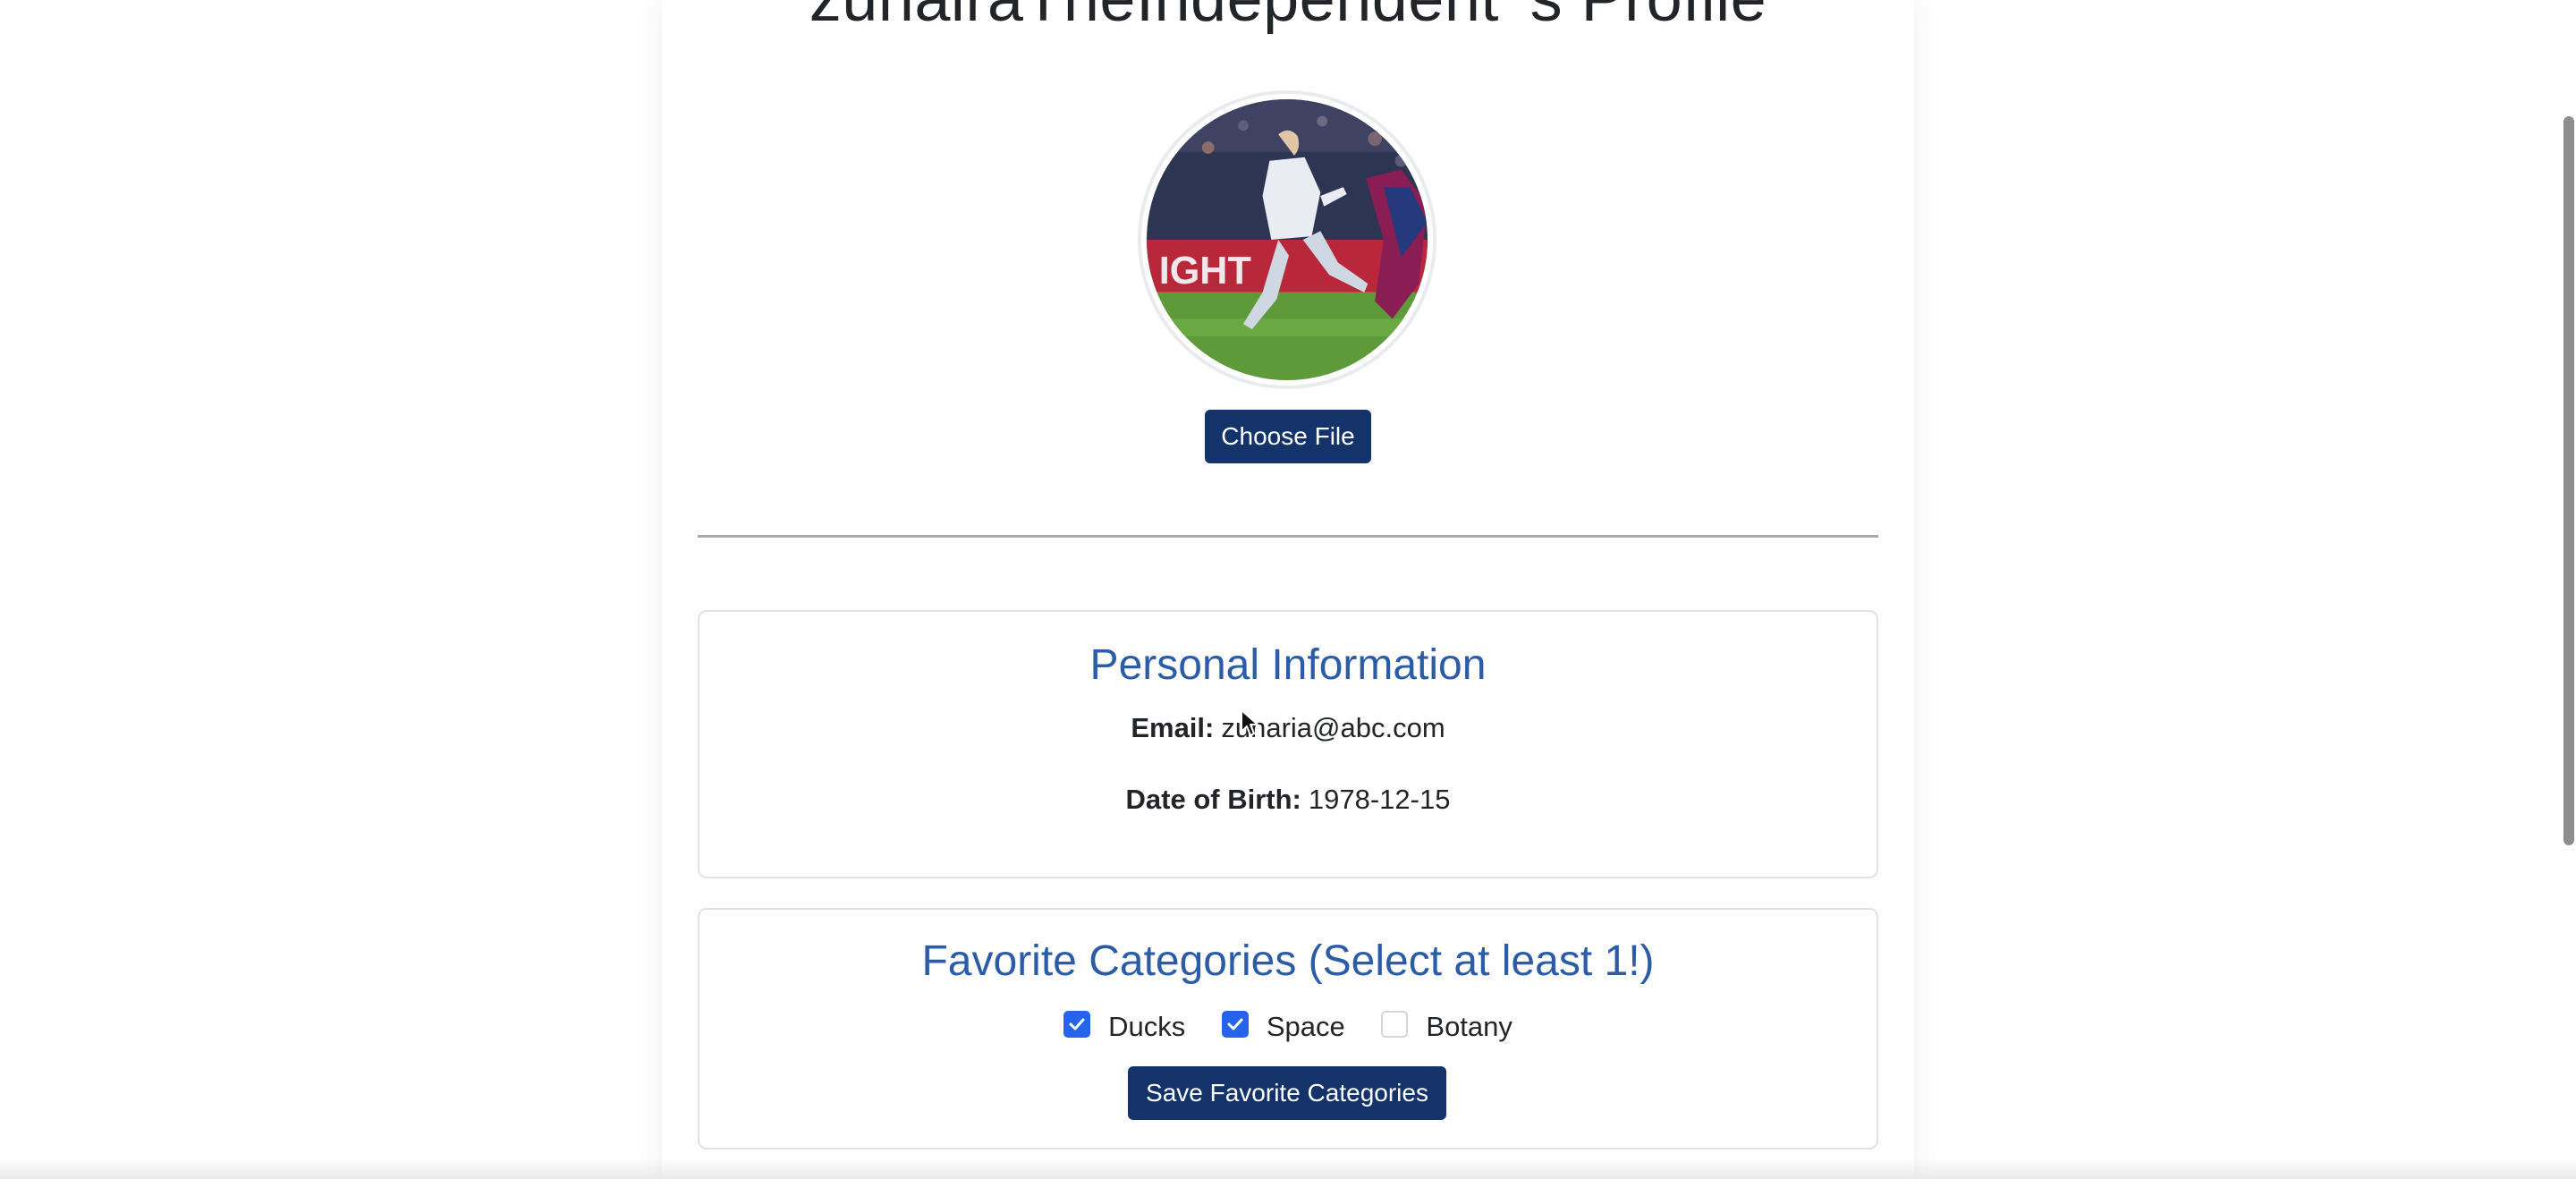  What do you see at coordinates (1288, 665) in the screenshot?
I see `personal-information-heading: Personal Information` at bounding box center [1288, 665].